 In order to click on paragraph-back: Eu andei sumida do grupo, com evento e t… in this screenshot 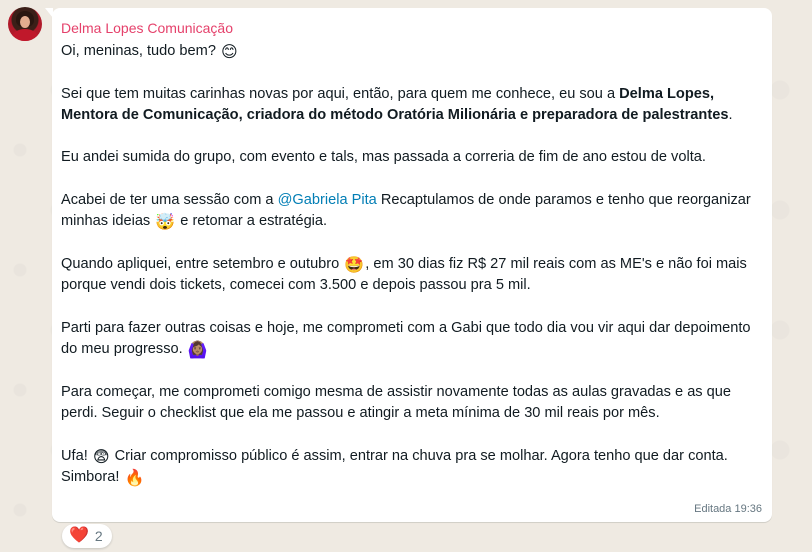, I will do `click(412, 157)`.